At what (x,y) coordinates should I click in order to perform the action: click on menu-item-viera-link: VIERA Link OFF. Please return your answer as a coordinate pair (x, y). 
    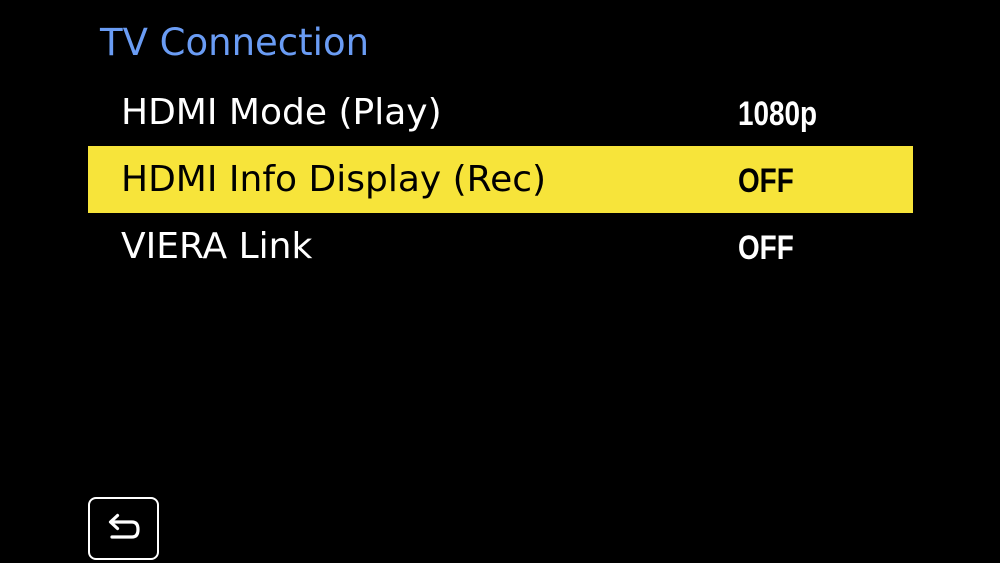
    Looking at the image, I should click on (500, 246).